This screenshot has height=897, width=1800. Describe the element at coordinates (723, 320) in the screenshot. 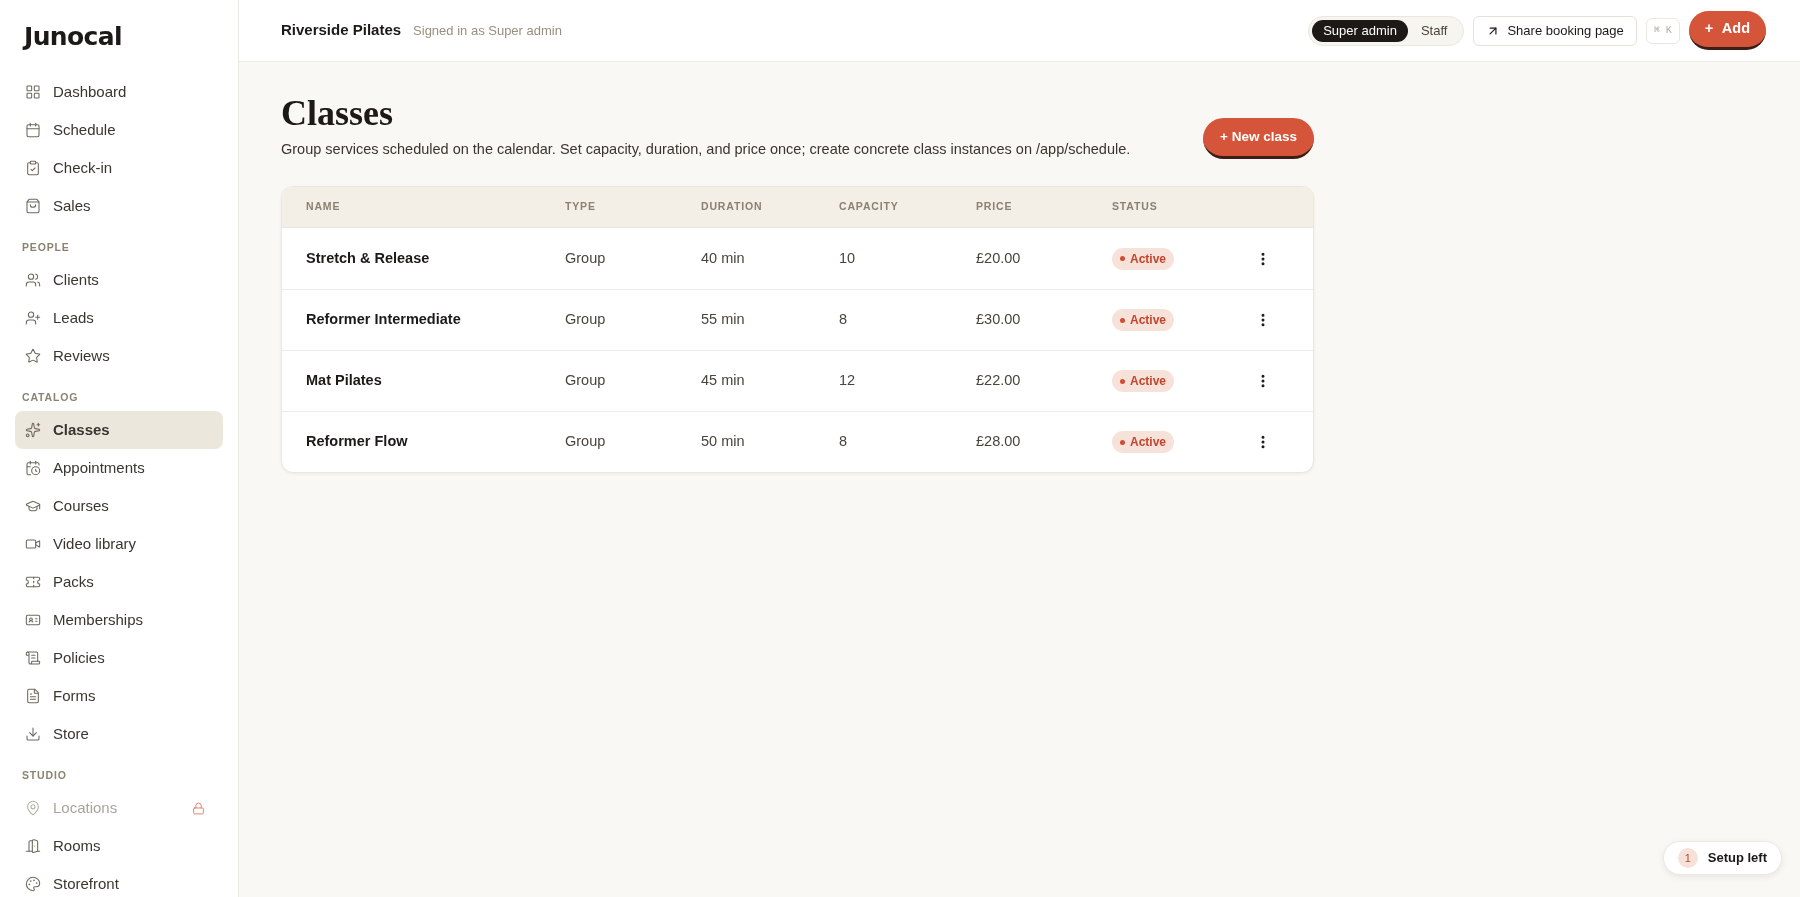

I see `table-cell-text: 55 min` at that location.